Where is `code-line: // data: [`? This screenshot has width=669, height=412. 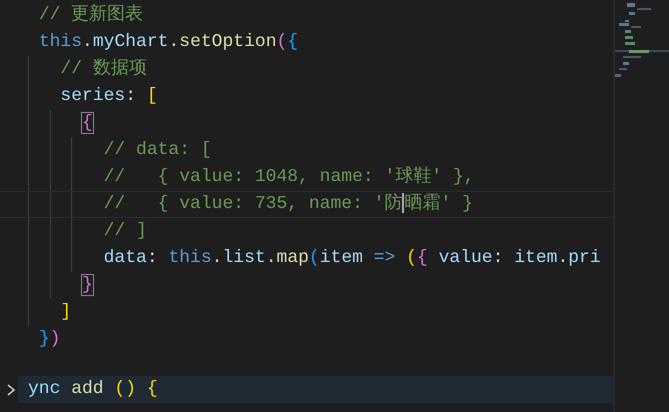 code-line: // data: [ is located at coordinates (306, 150).